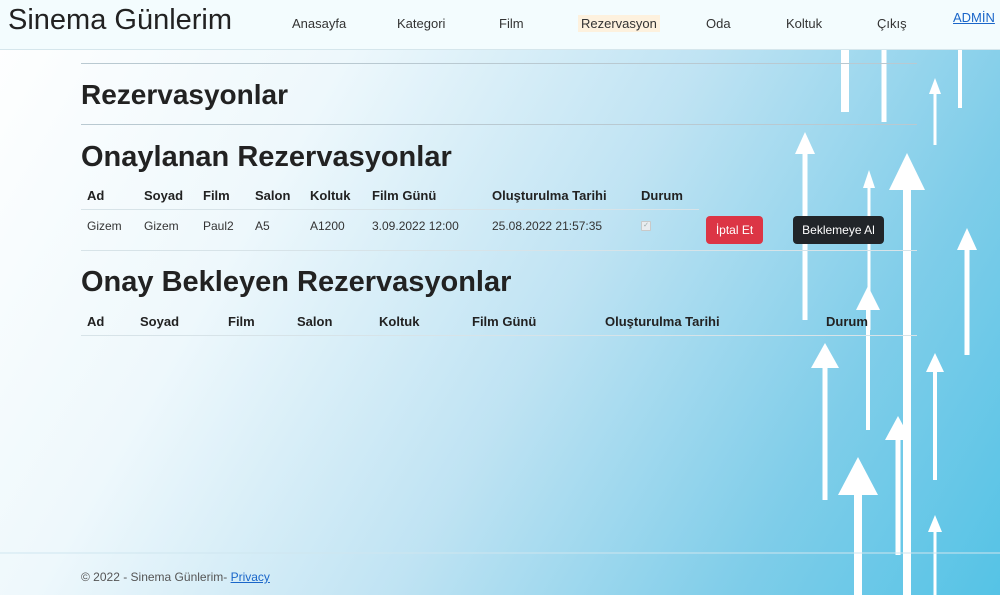 The image size is (1000, 595). I want to click on nav-item-rezervasyon: Rezervasyon, so click(619, 23).